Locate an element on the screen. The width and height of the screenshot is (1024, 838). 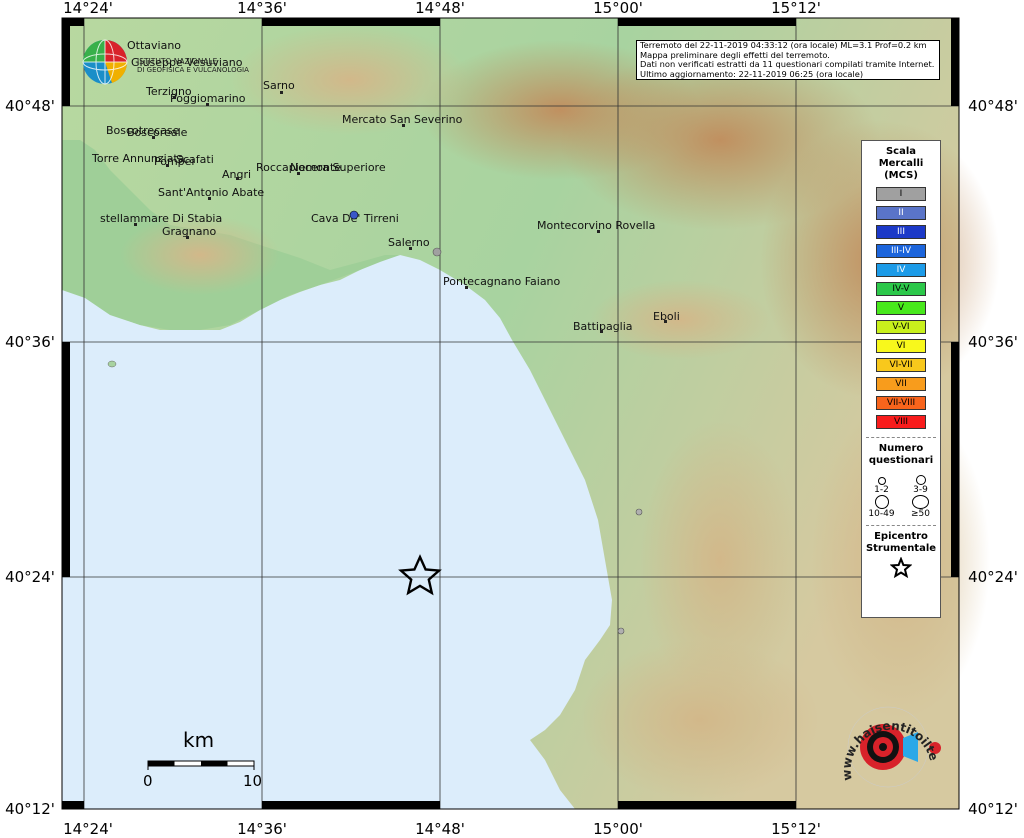
q-class: ≥50 is located at coordinates (920, 507).